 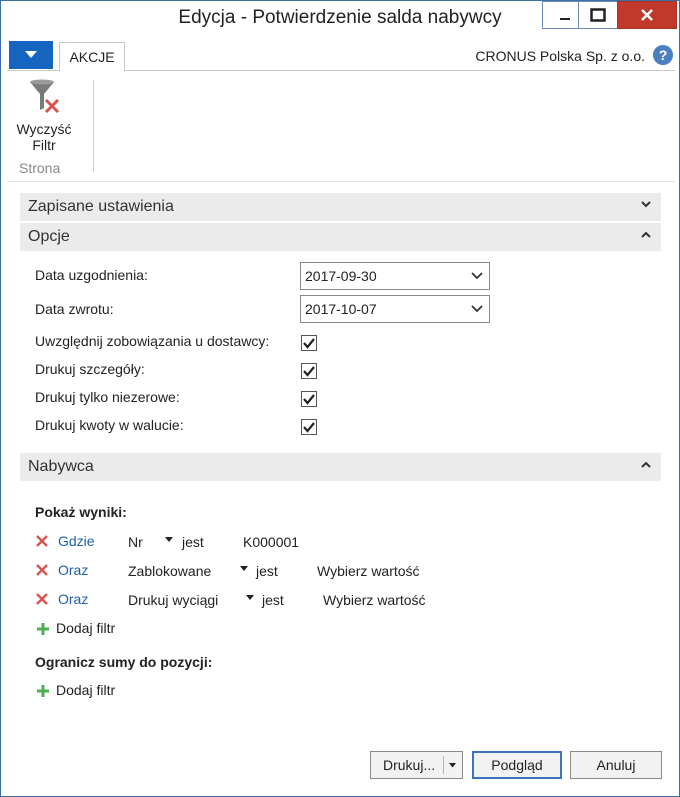 I want to click on print-nonzero-label: Drukuj tylko niezerowe:, so click(x=107, y=397).